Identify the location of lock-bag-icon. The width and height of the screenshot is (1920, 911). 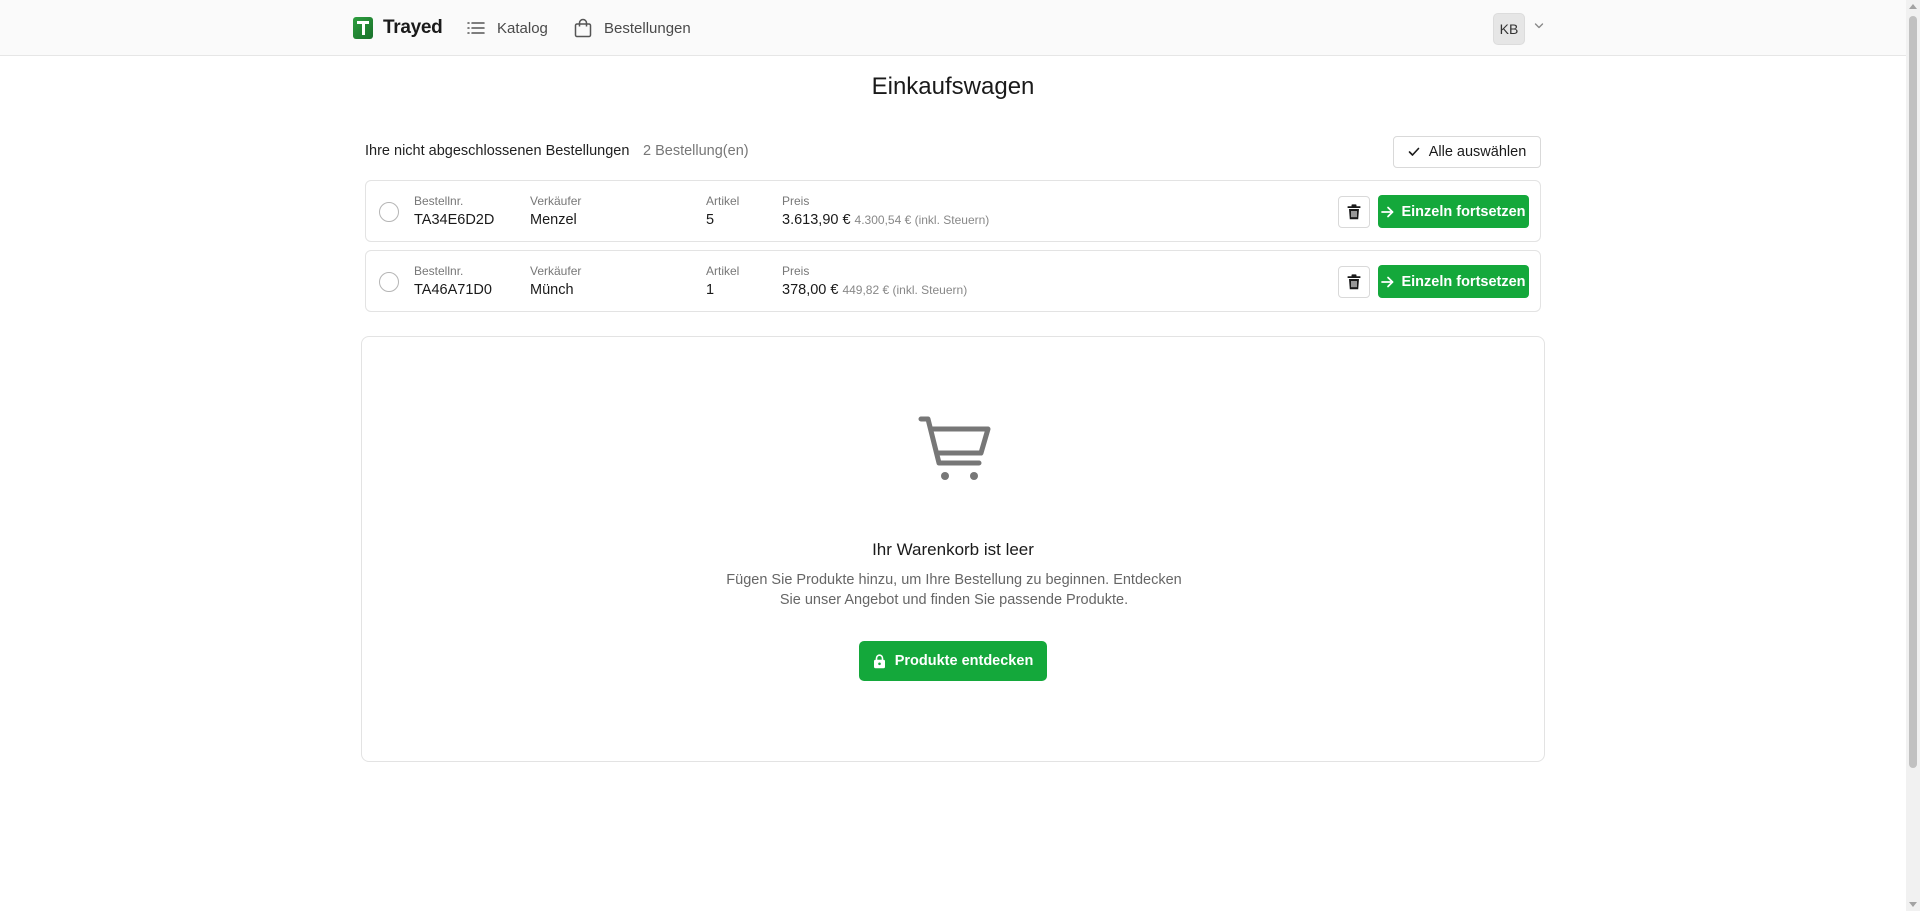
(879, 660).